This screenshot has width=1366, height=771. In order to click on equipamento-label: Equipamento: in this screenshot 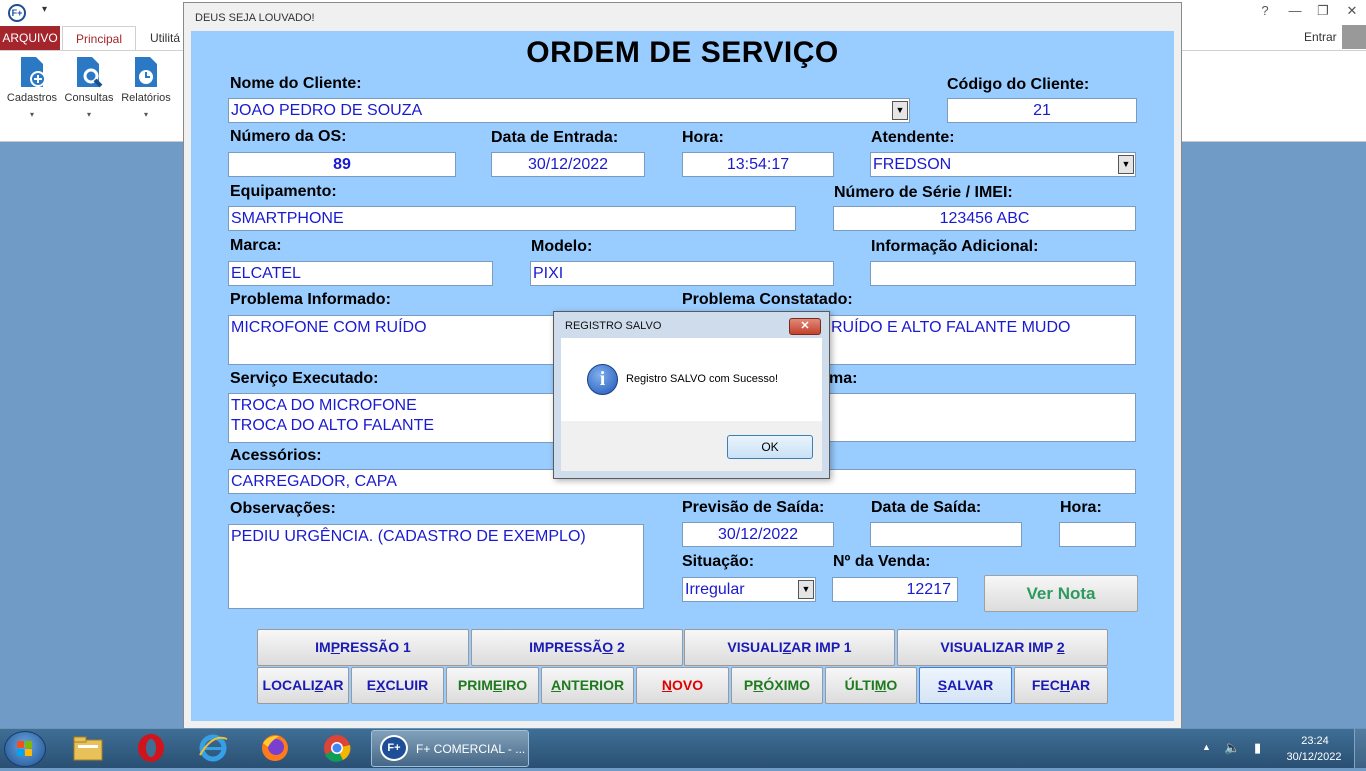, I will do `click(283, 191)`.